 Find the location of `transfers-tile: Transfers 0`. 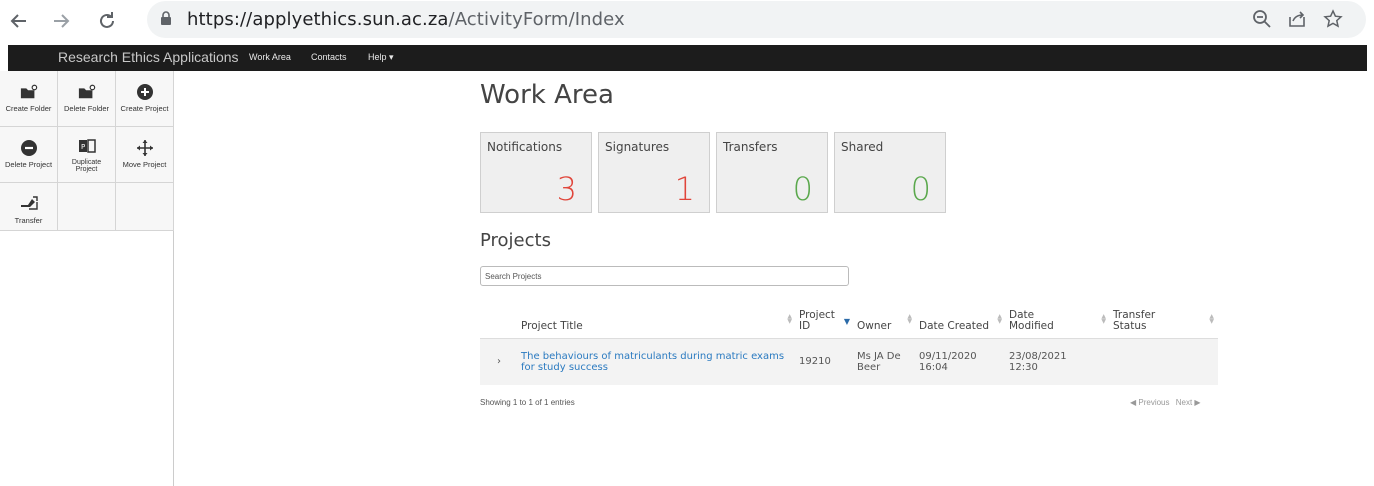

transfers-tile: Transfers 0 is located at coordinates (772, 172).